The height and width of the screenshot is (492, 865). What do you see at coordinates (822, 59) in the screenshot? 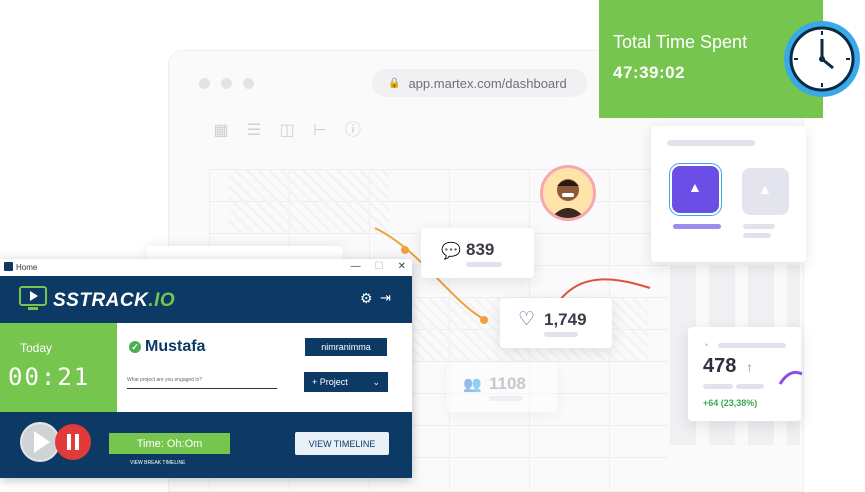
I see `clock-icon` at bounding box center [822, 59].